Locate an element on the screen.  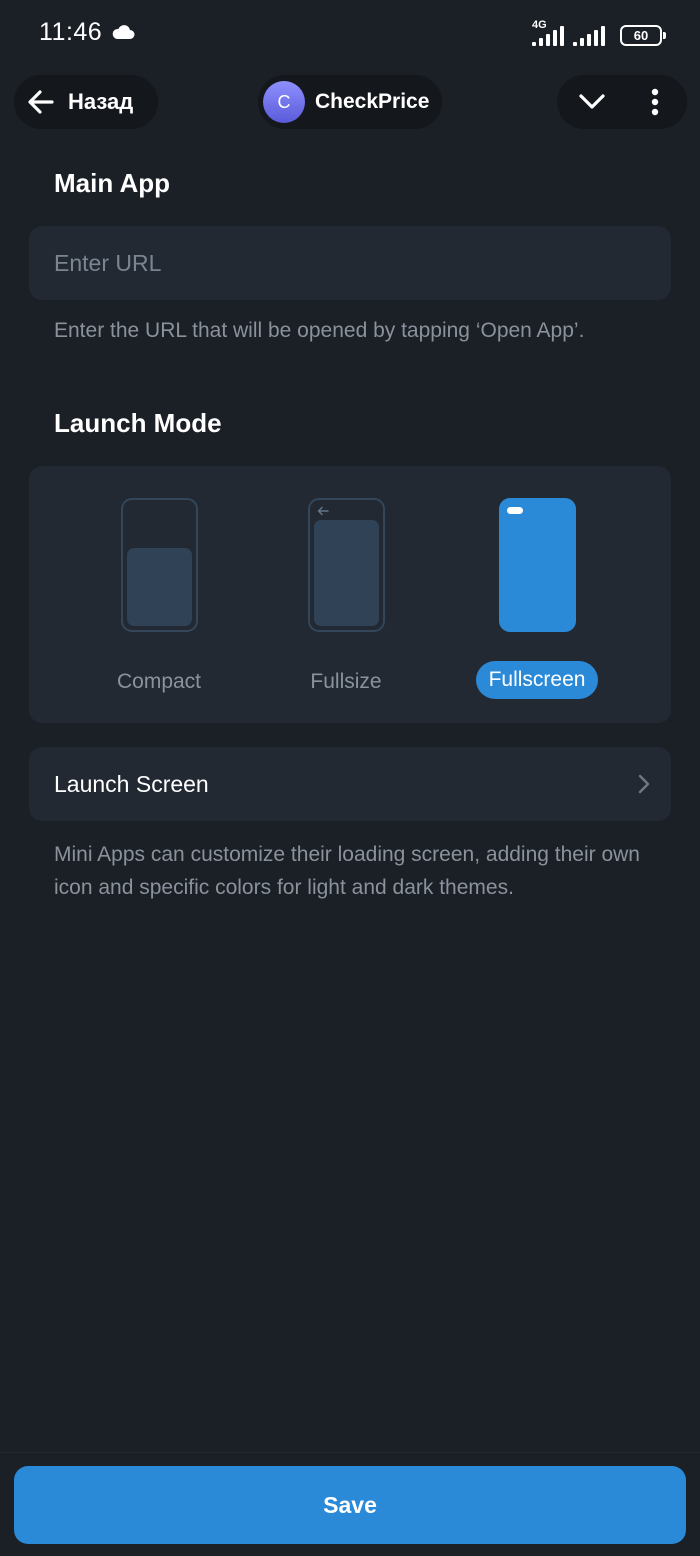
bottom-bar: Save is located at coordinates (350, 1504).